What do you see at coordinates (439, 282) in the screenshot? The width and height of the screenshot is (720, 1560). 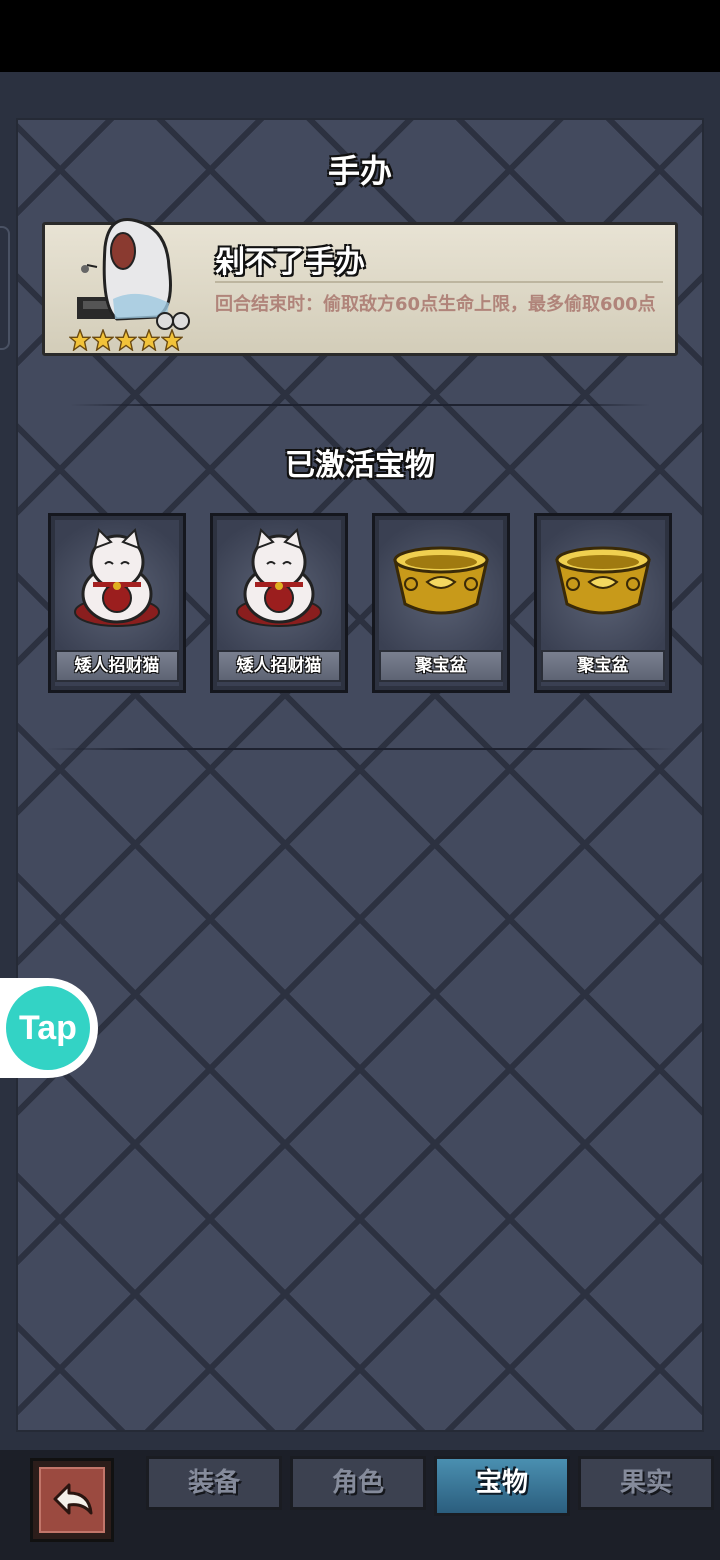 I see `card-divider` at bounding box center [439, 282].